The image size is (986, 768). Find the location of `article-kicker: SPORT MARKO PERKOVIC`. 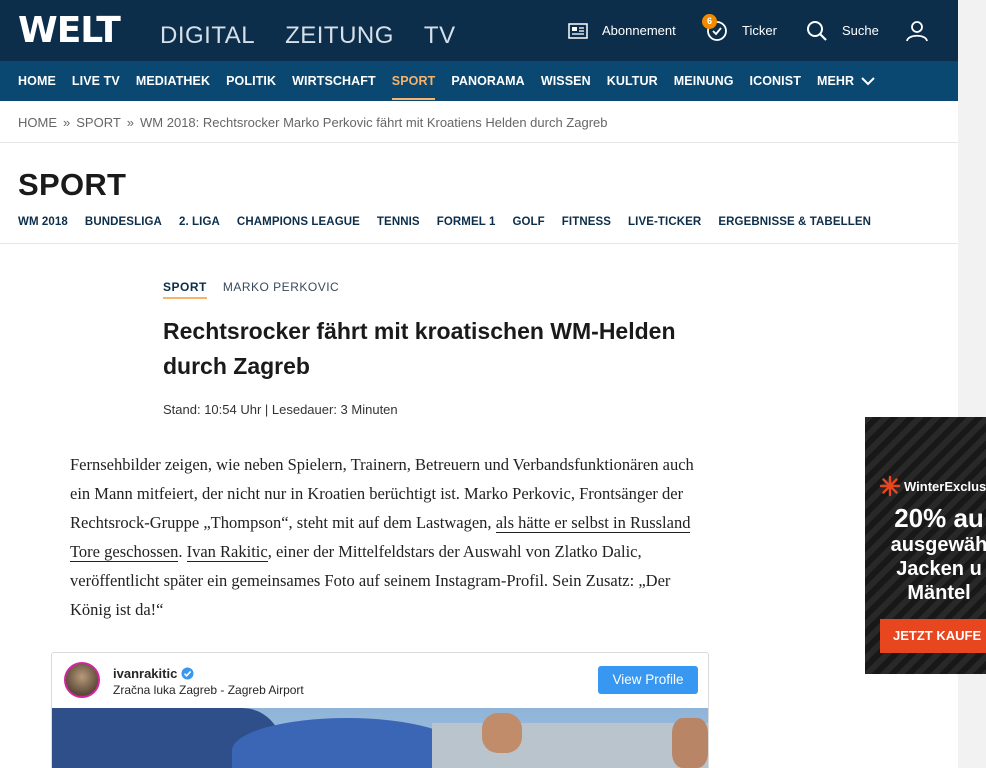

article-kicker: SPORT MARKO PERKOVIC is located at coordinates (251, 289).